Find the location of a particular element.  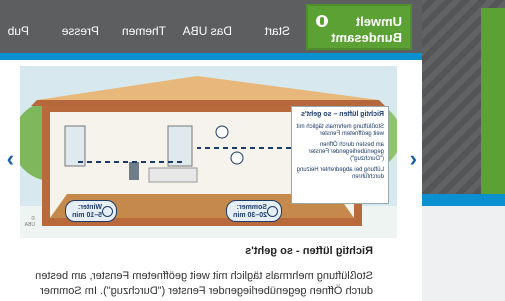

header-accent-bar is located at coordinates (211, 56).